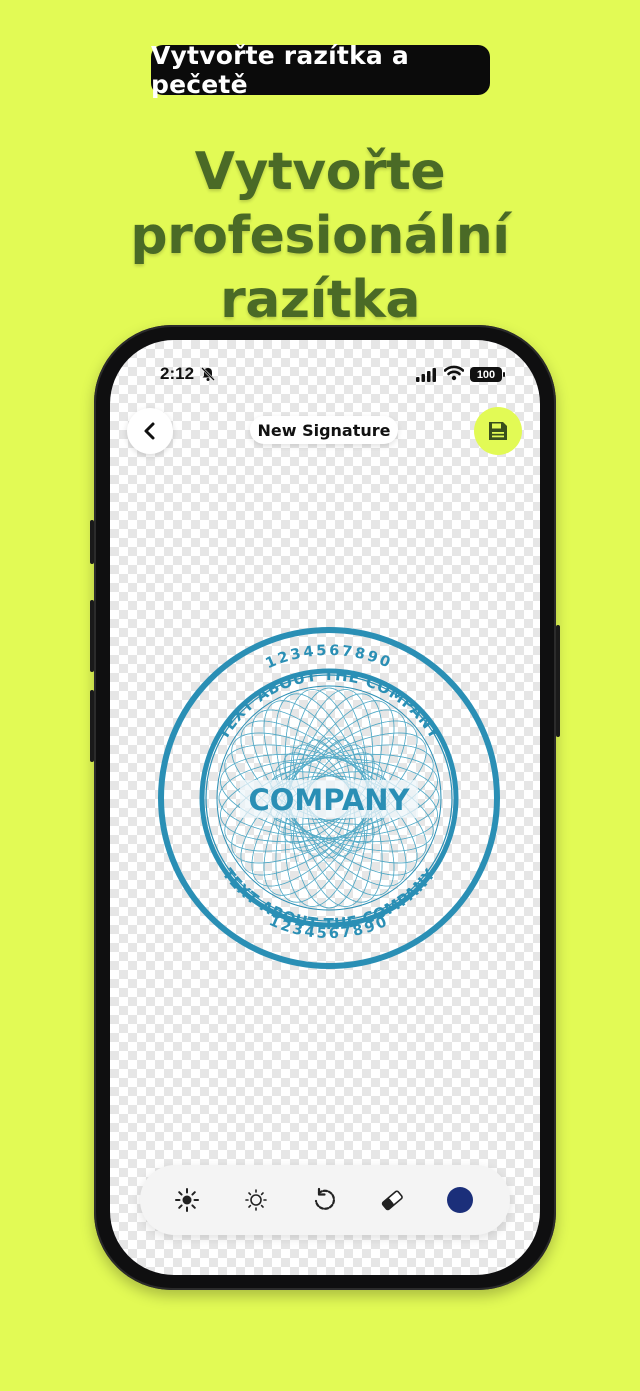  I want to click on status-time: 2:12, so click(177, 373).